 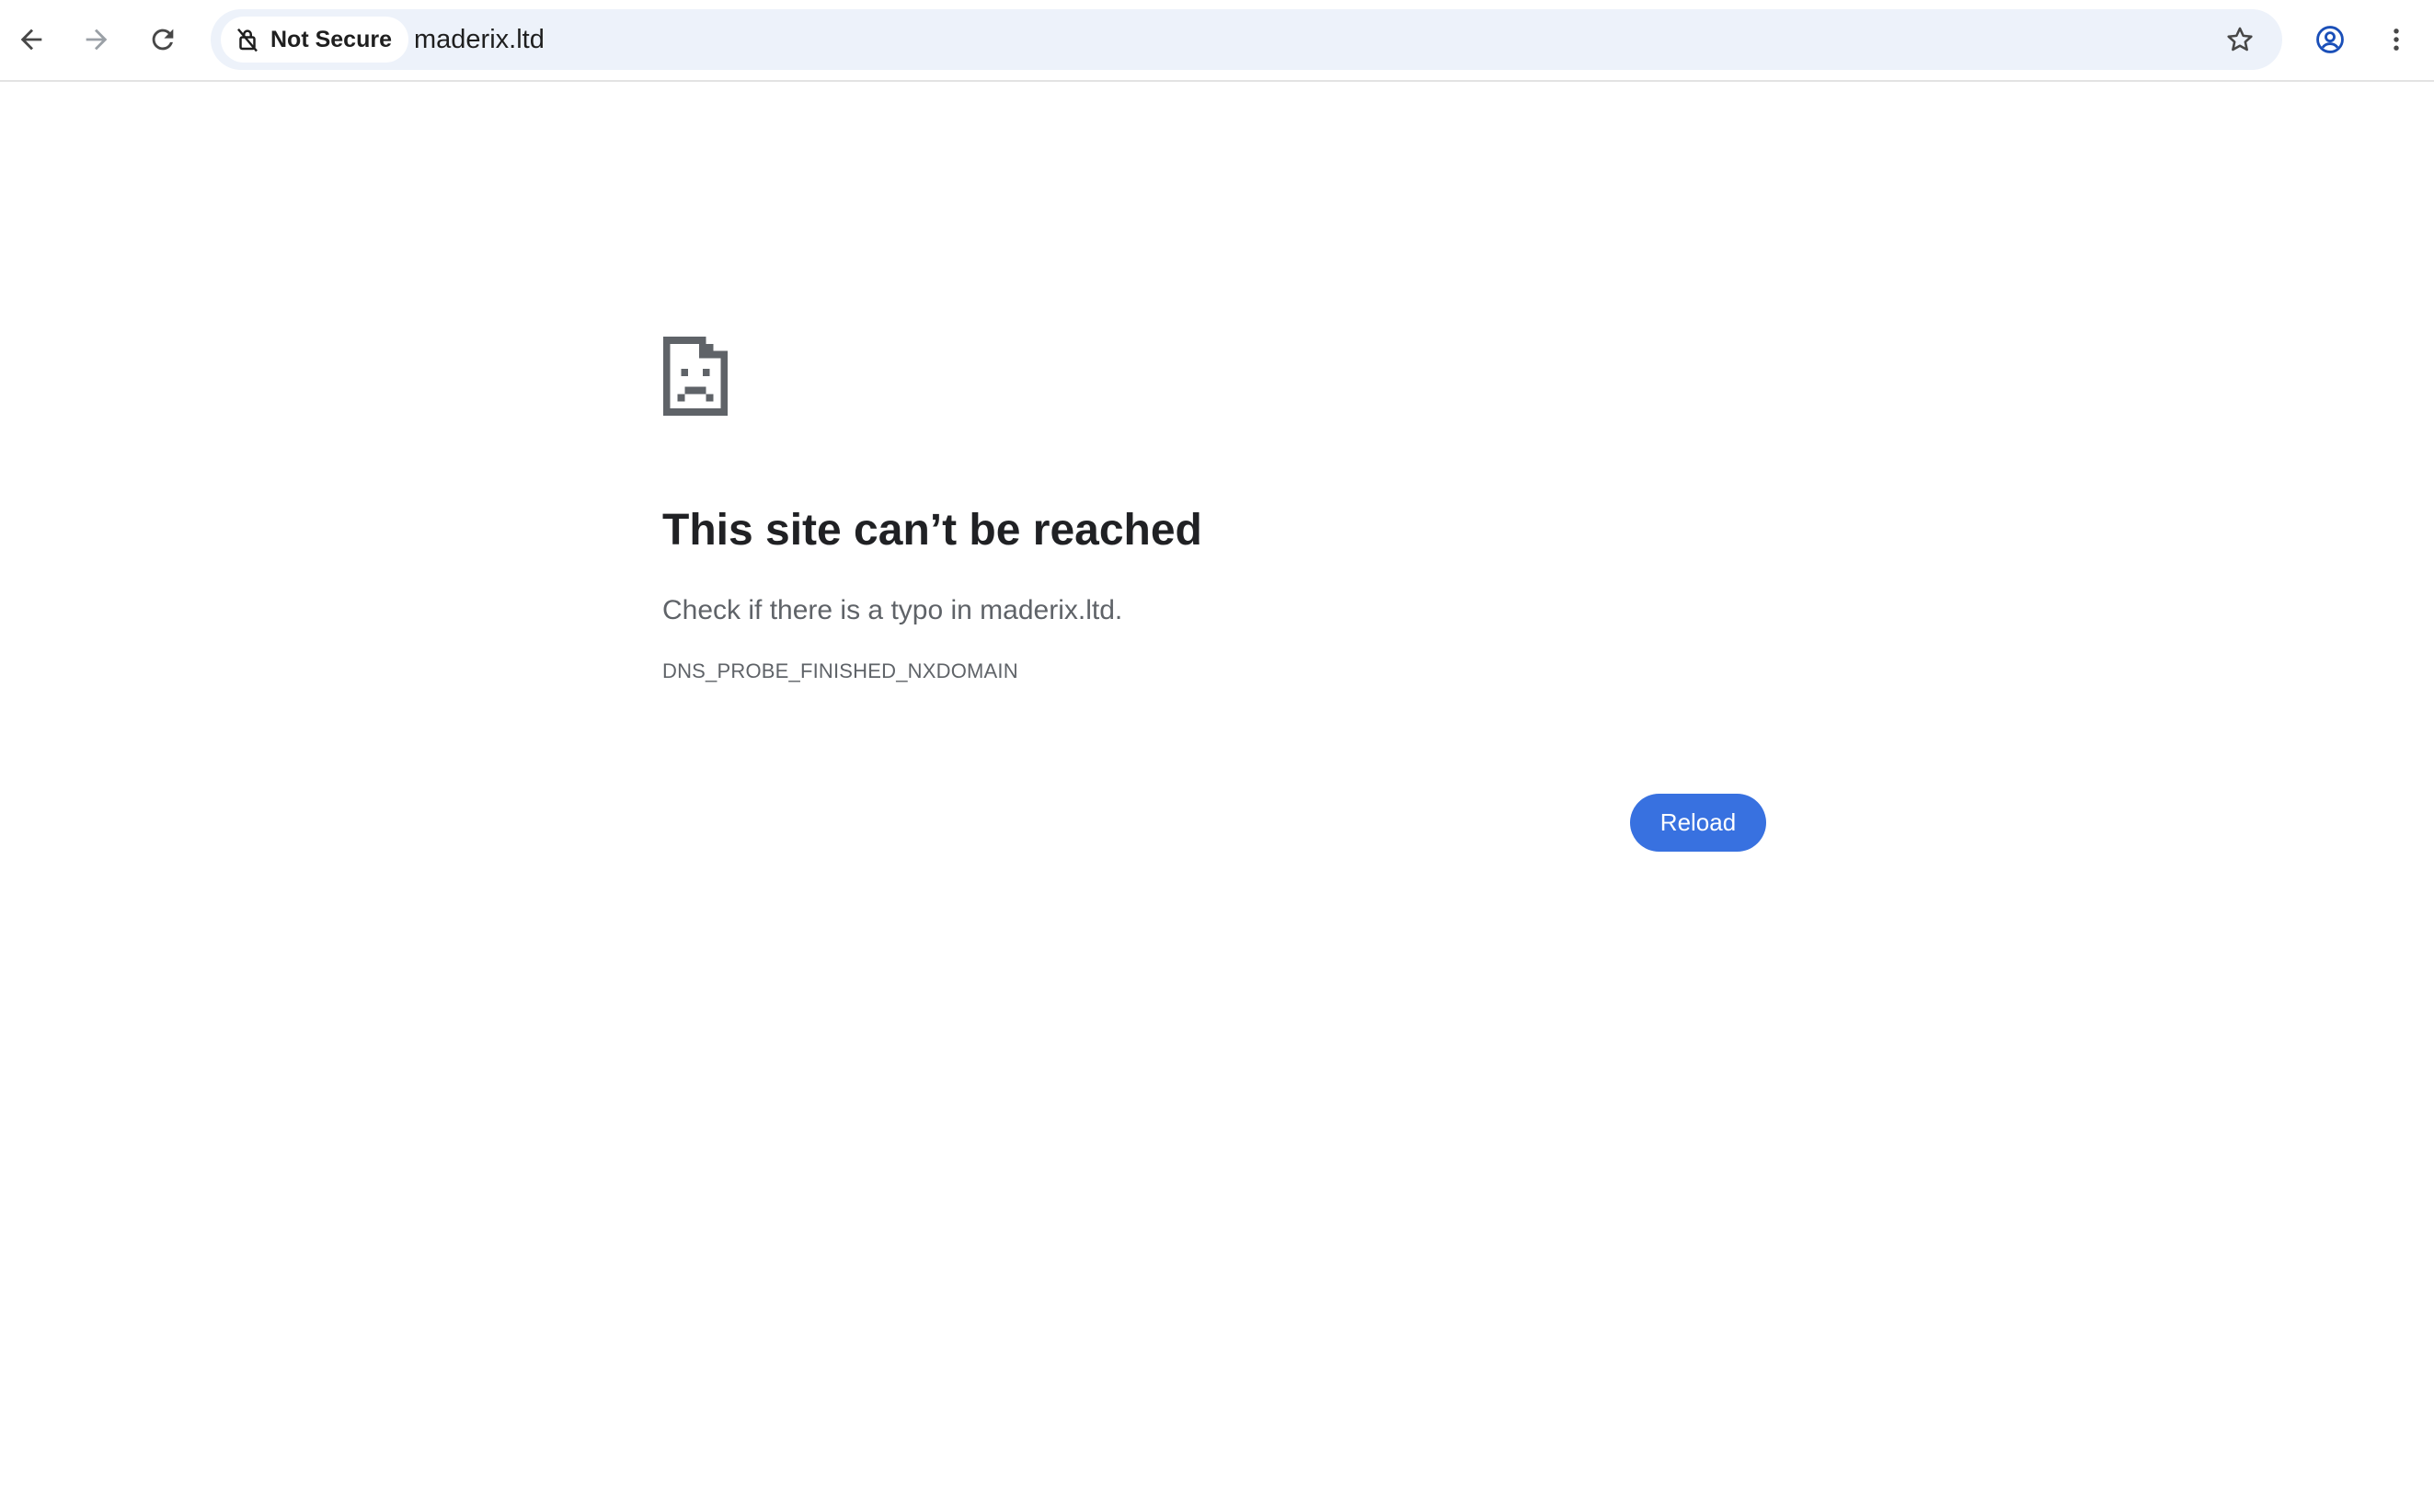 What do you see at coordinates (247, 40) in the screenshot?
I see `not-secure-lock-icon` at bounding box center [247, 40].